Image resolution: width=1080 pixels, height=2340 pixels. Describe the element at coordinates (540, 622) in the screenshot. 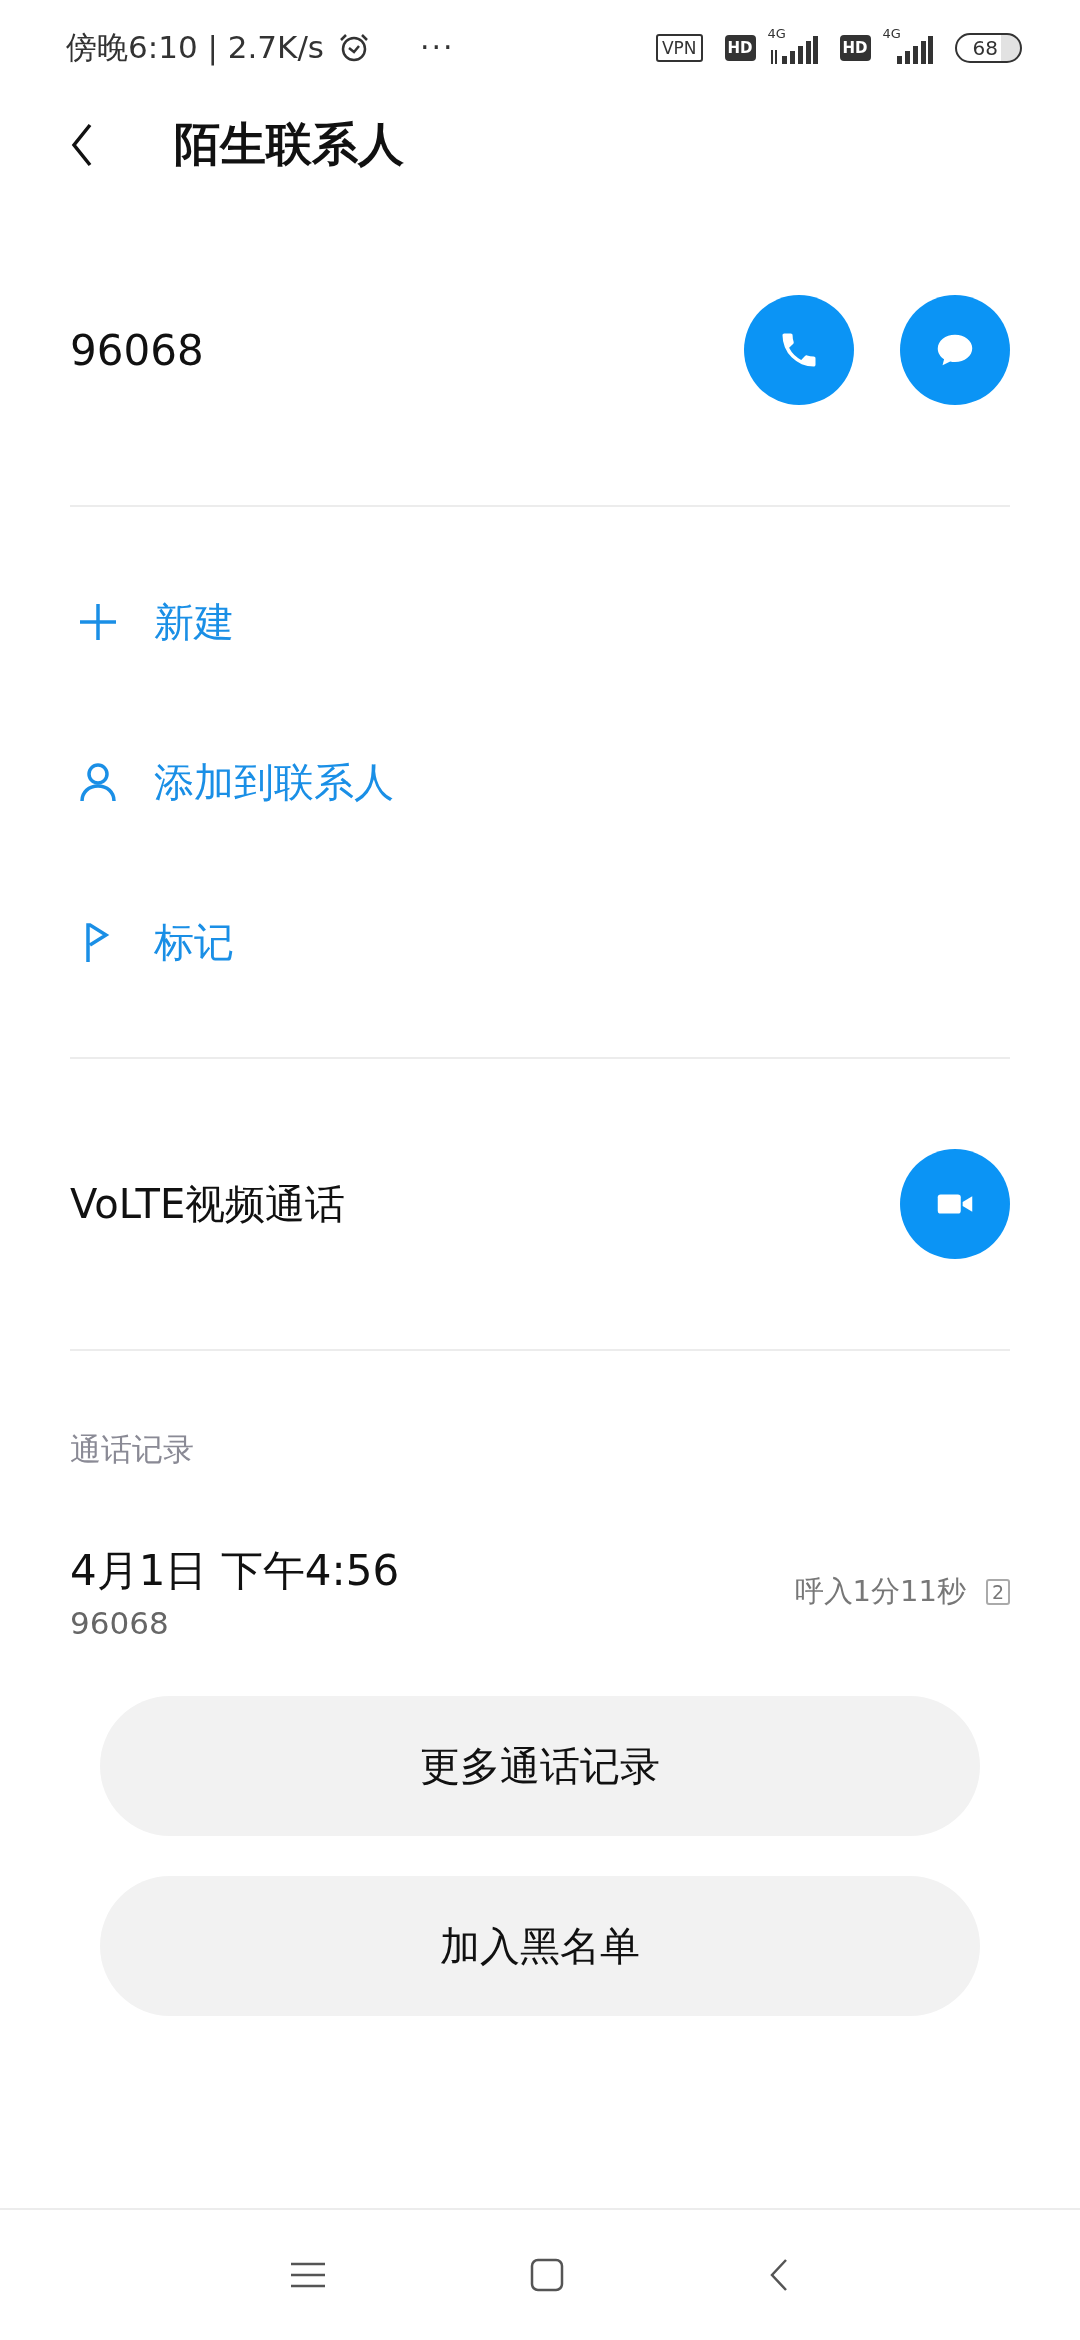

I see `action-item: 新建` at that location.